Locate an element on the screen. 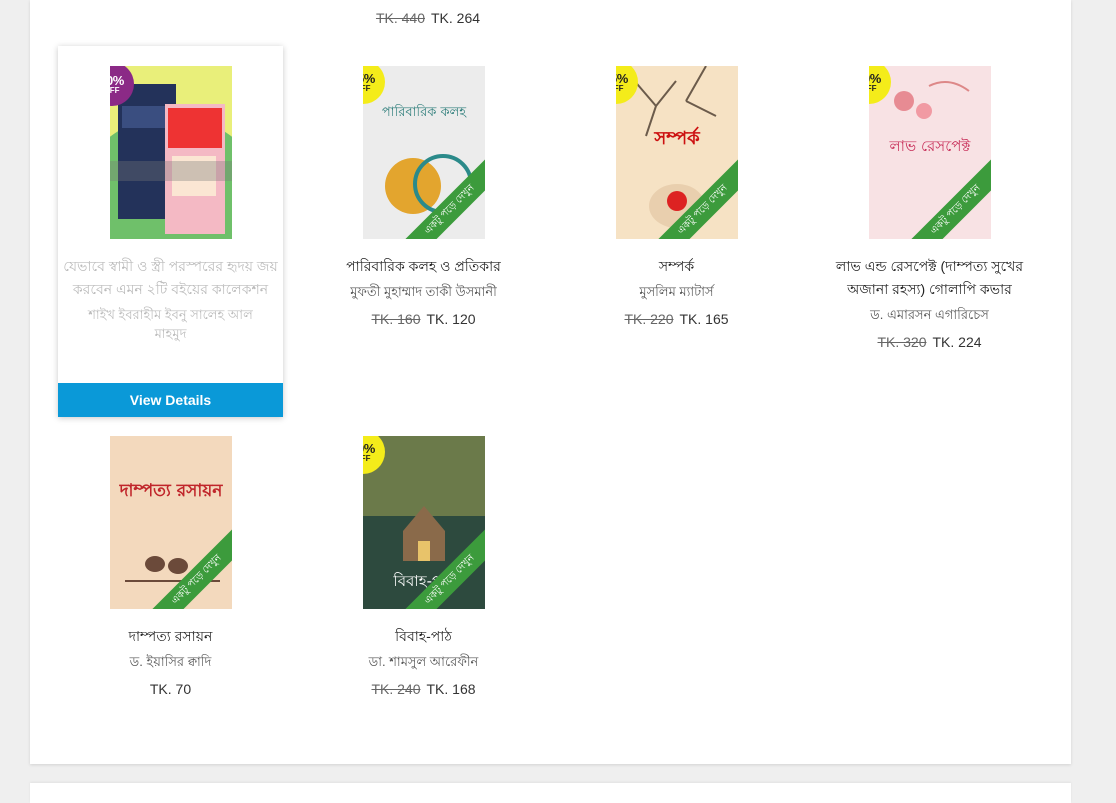 The image size is (1116, 803). svg-text: পারিবারিক কলহ is located at coordinates (423, 112).